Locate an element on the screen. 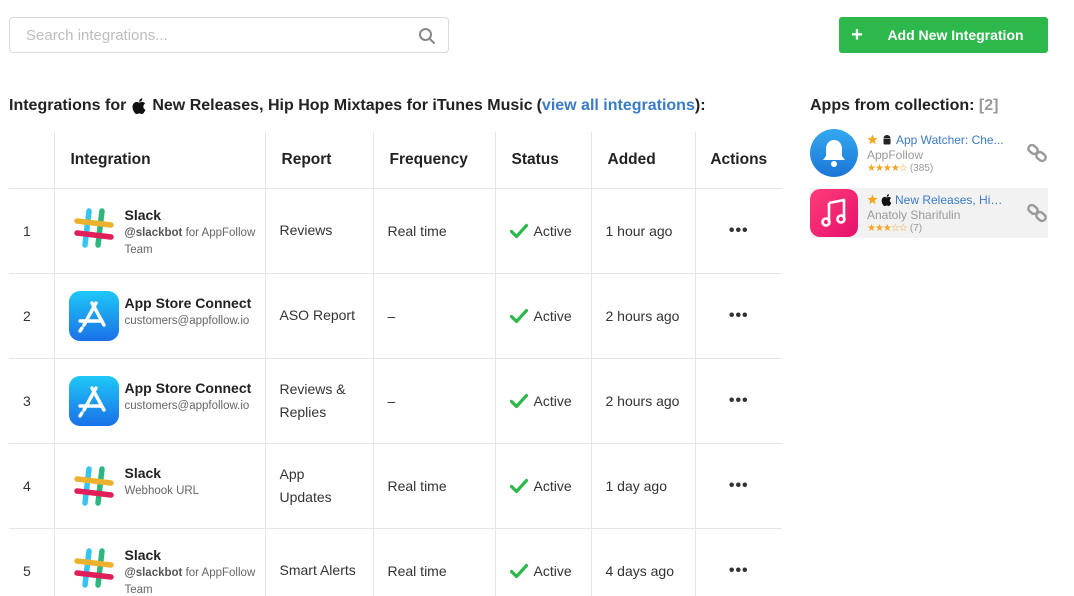 The height and width of the screenshot is (596, 1074). app-developer: Anatoly Sharifulin is located at coordinates (914, 214).